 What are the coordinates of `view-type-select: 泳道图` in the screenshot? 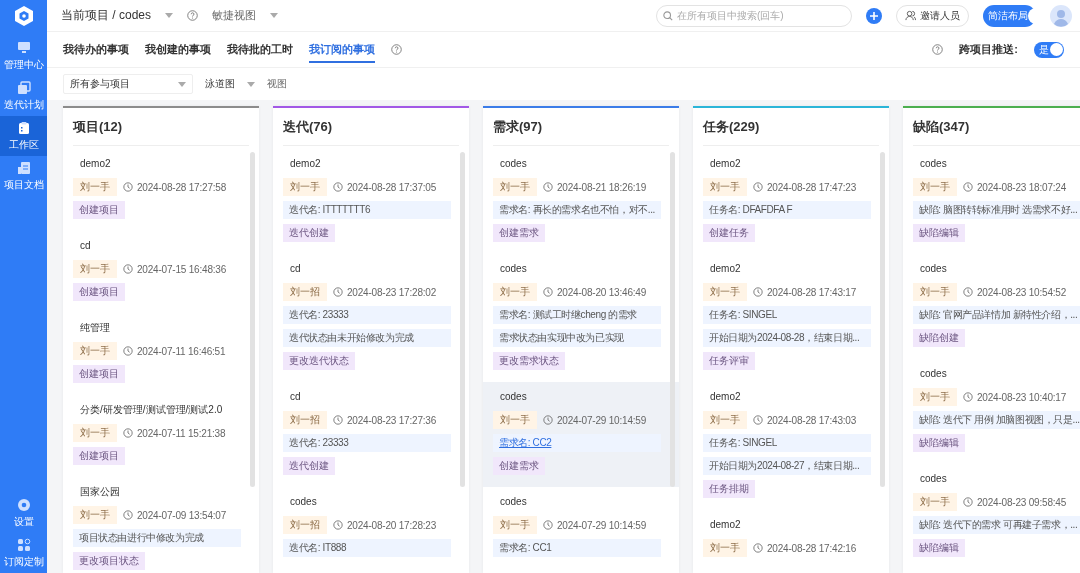 It's located at (230, 84).